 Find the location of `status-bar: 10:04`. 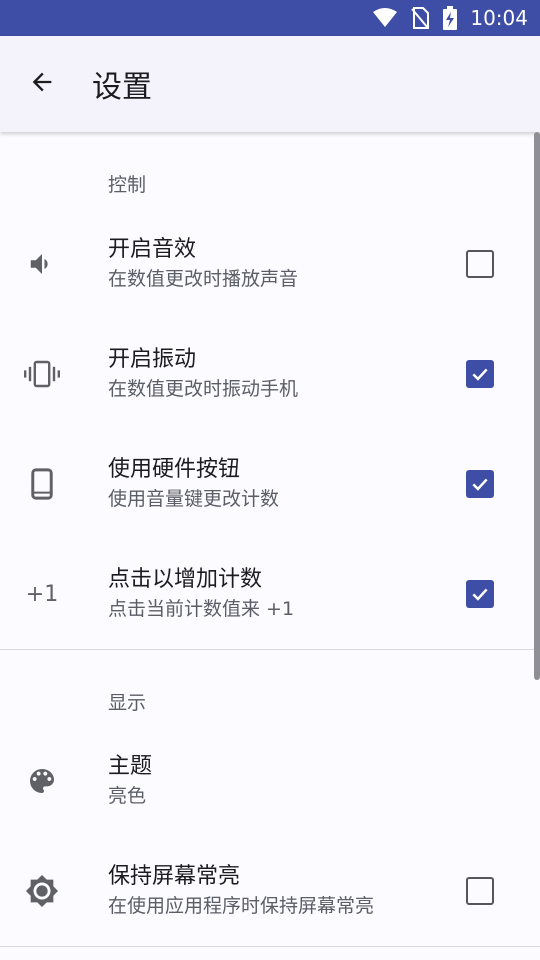

status-bar: 10:04 is located at coordinates (270, 18).